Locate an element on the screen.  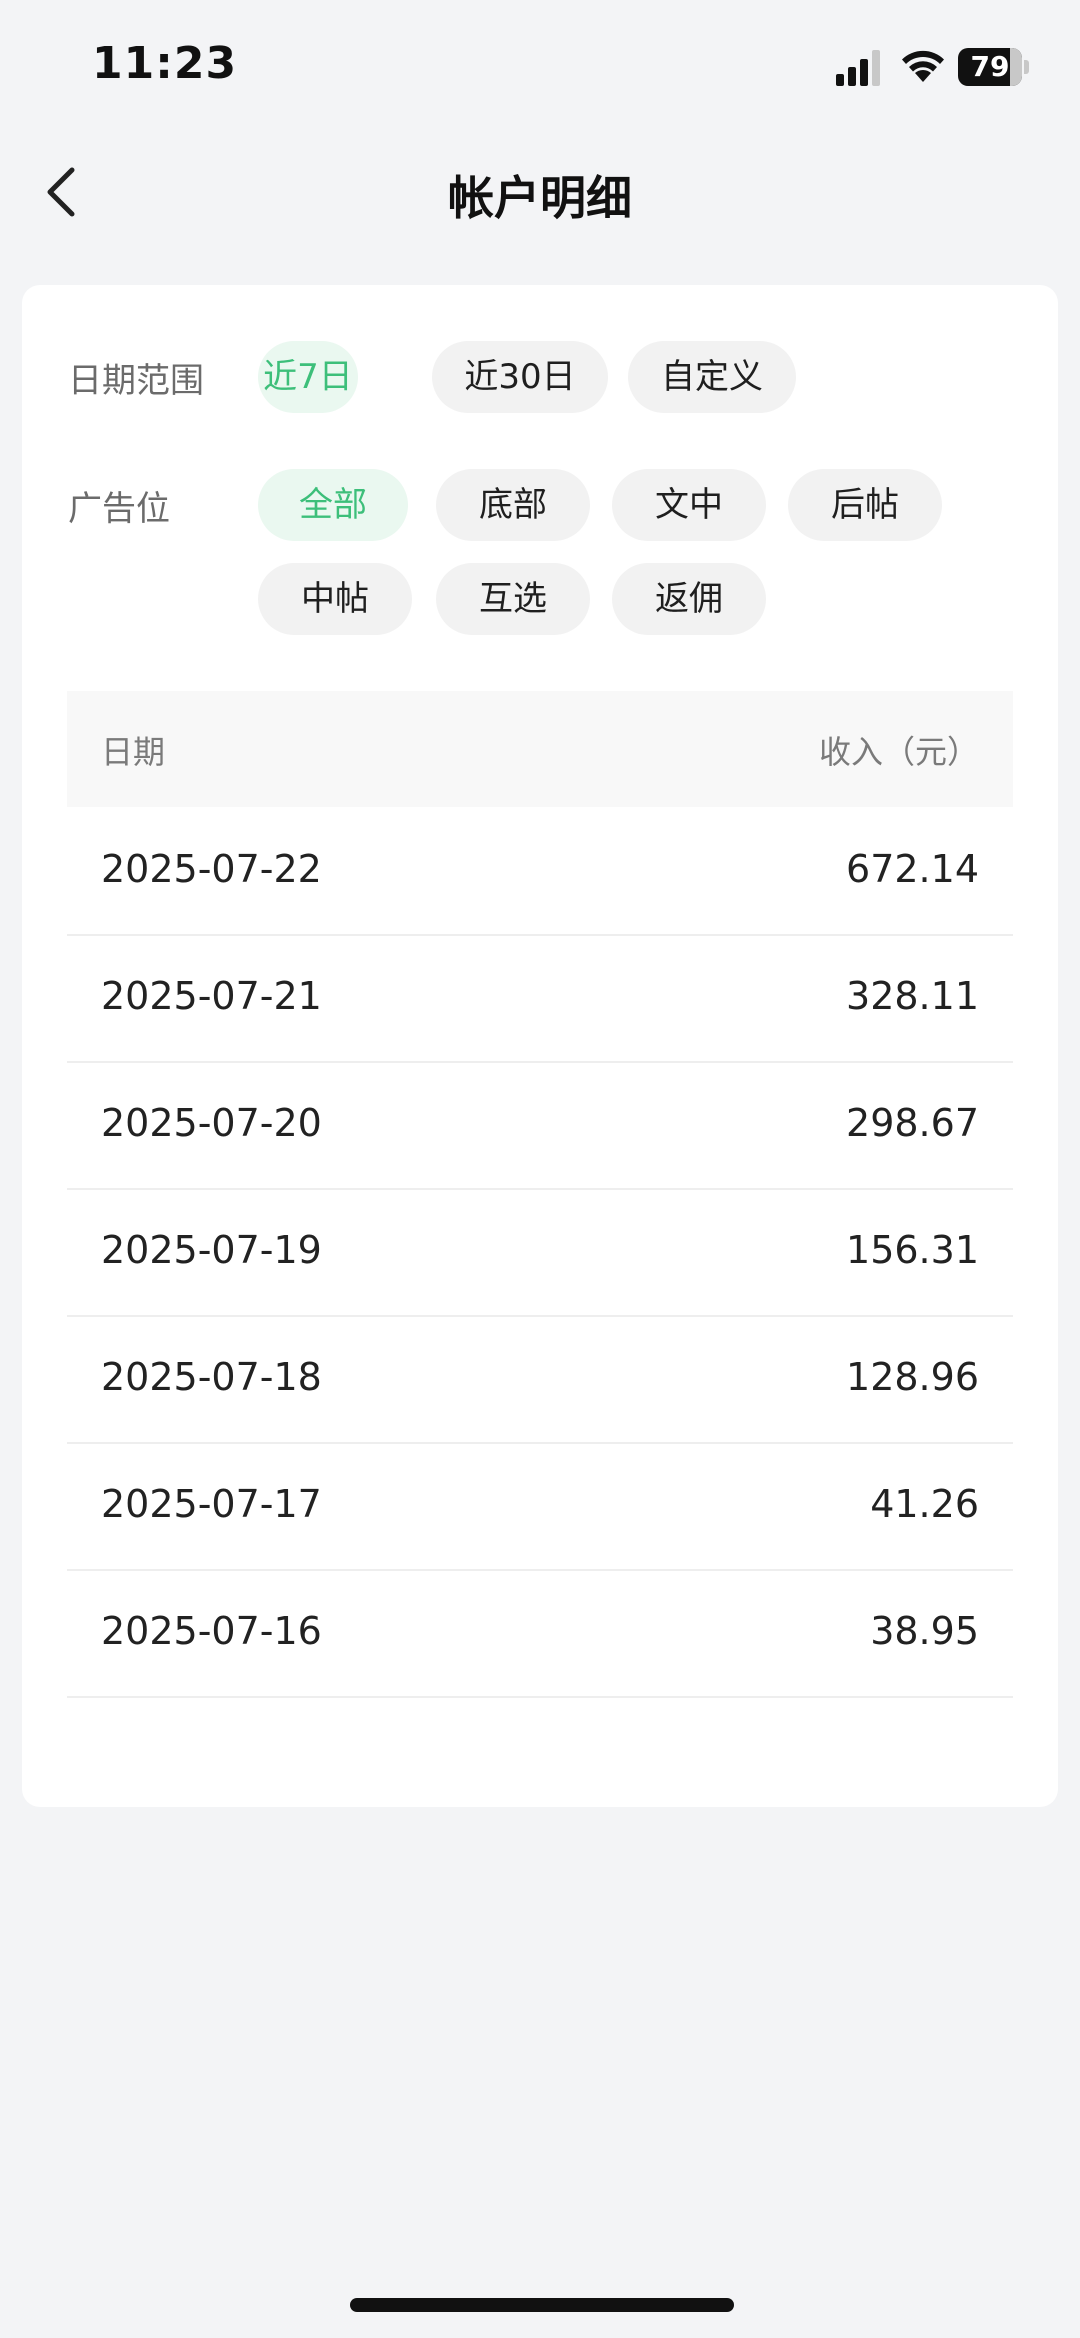
row-income: 41.26 is located at coordinates (924, 1504).